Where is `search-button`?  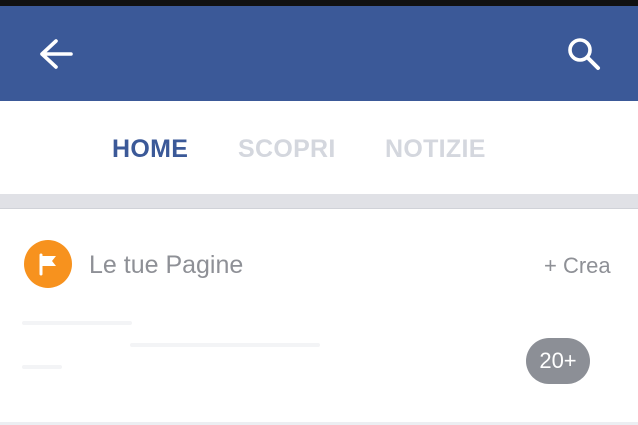 search-button is located at coordinates (584, 54).